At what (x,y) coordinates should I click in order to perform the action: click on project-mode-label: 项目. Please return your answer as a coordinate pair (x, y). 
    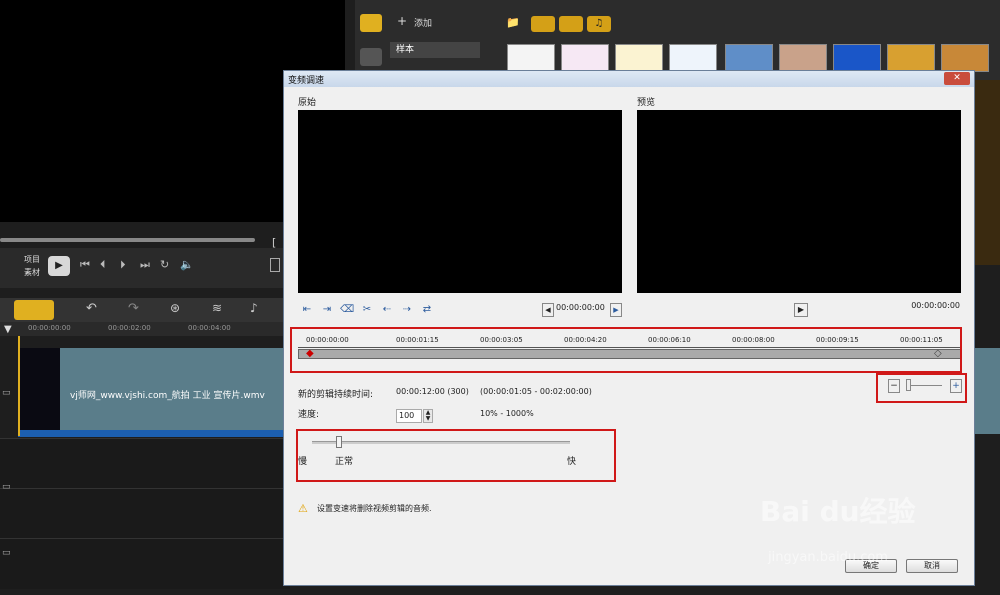
    Looking at the image, I should click on (32, 259).